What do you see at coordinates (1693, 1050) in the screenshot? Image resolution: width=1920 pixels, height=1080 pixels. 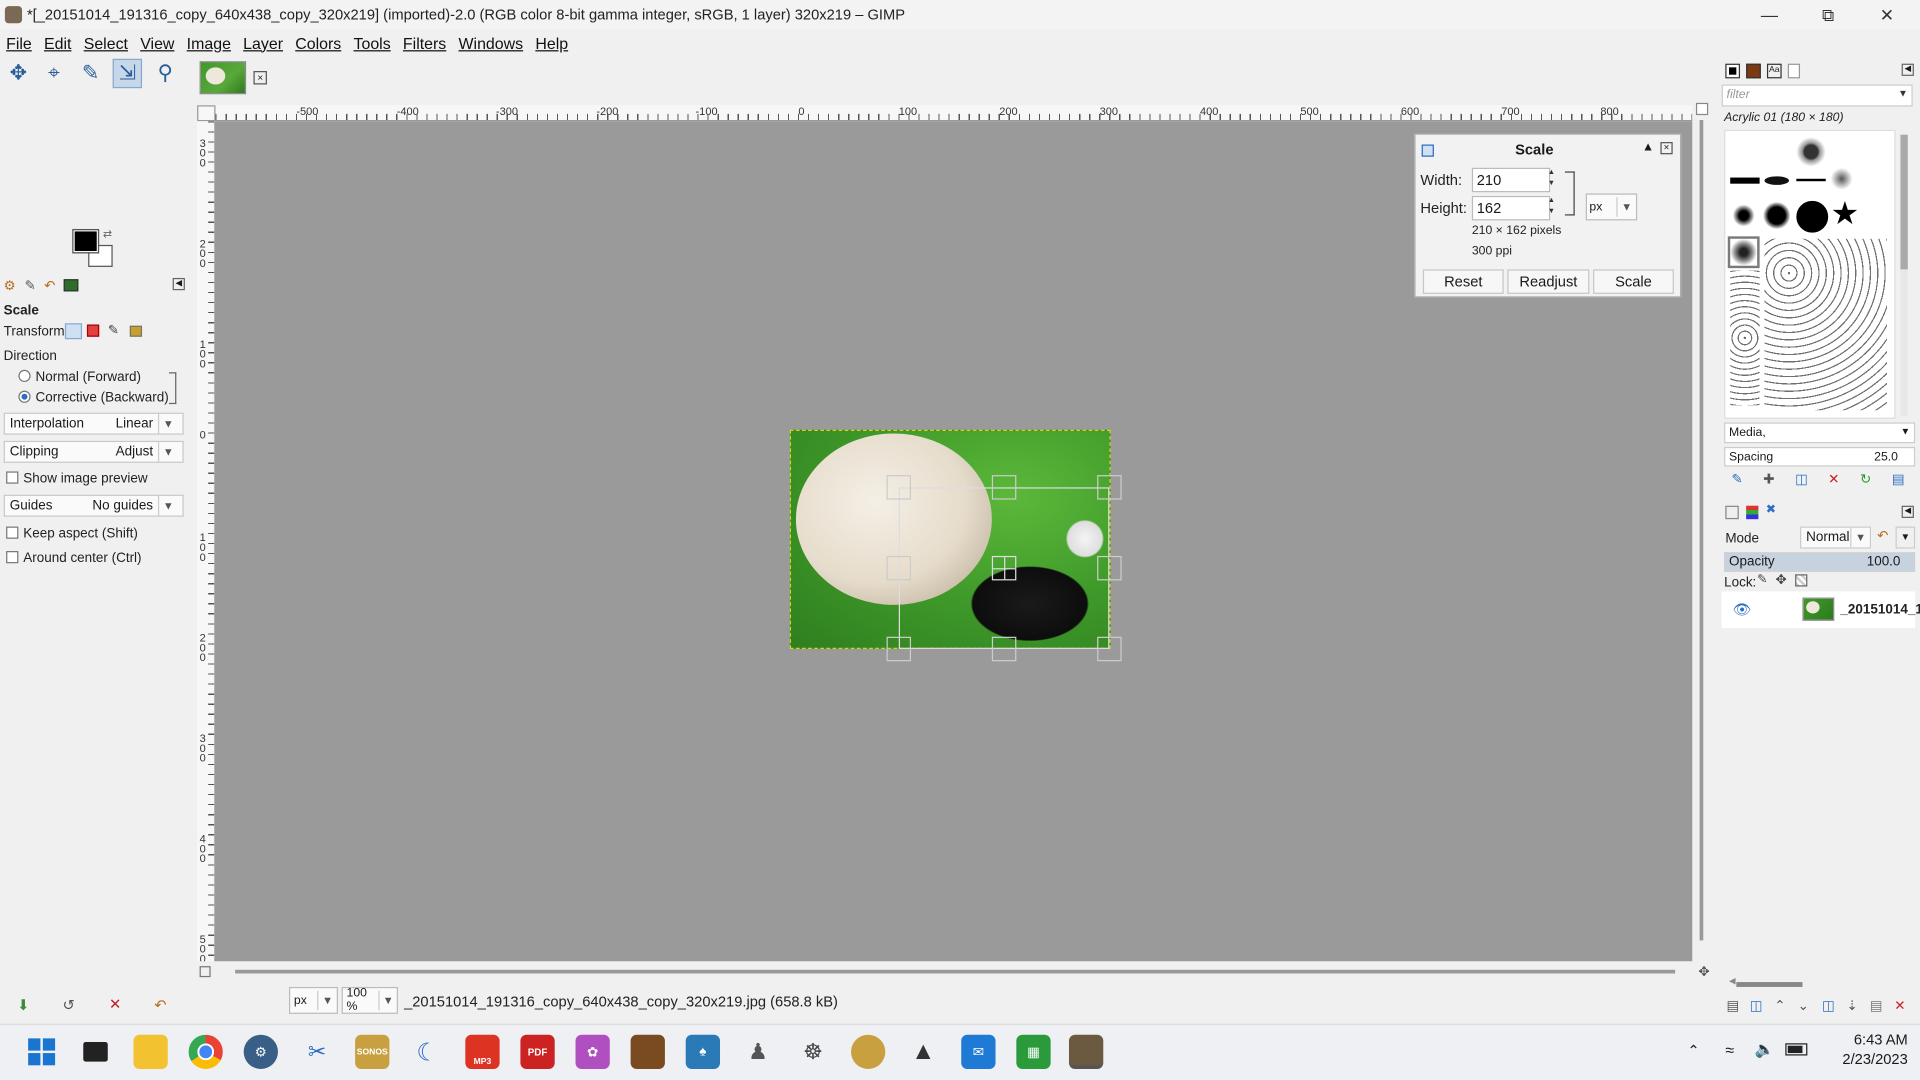 I see `show-hidden-icons-chevron: ⌃` at bounding box center [1693, 1050].